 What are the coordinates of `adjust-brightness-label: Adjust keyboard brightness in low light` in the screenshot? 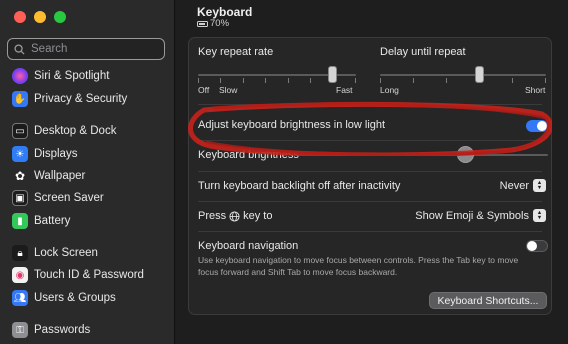 It's located at (292, 125).